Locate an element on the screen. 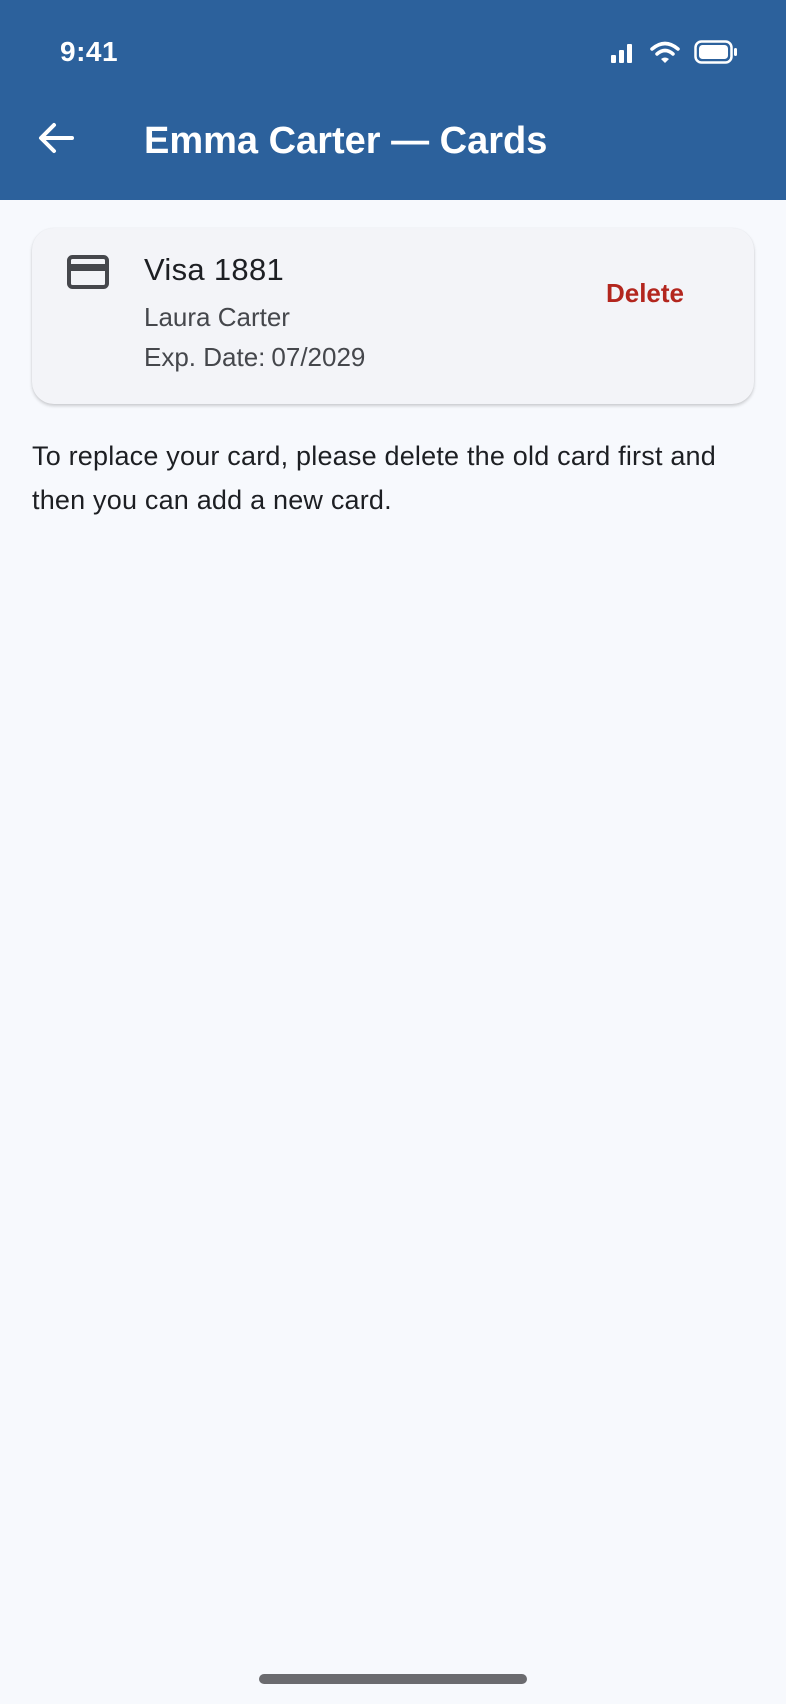  card-title: Visa 1881 is located at coordinates (214, 269).